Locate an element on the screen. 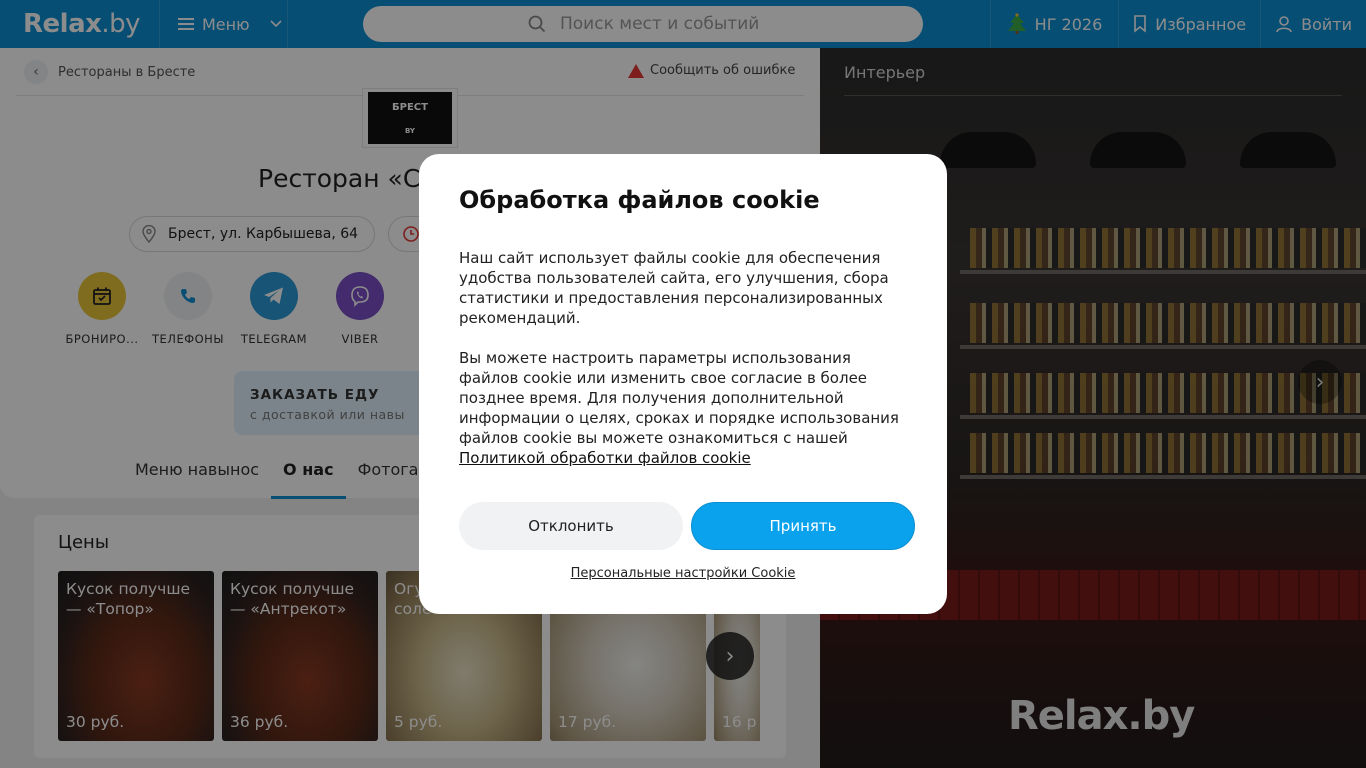 This screenshot has height=768, width=1366. cookie-buttons: Отклонить Принять is located at coordinates (687, 526).